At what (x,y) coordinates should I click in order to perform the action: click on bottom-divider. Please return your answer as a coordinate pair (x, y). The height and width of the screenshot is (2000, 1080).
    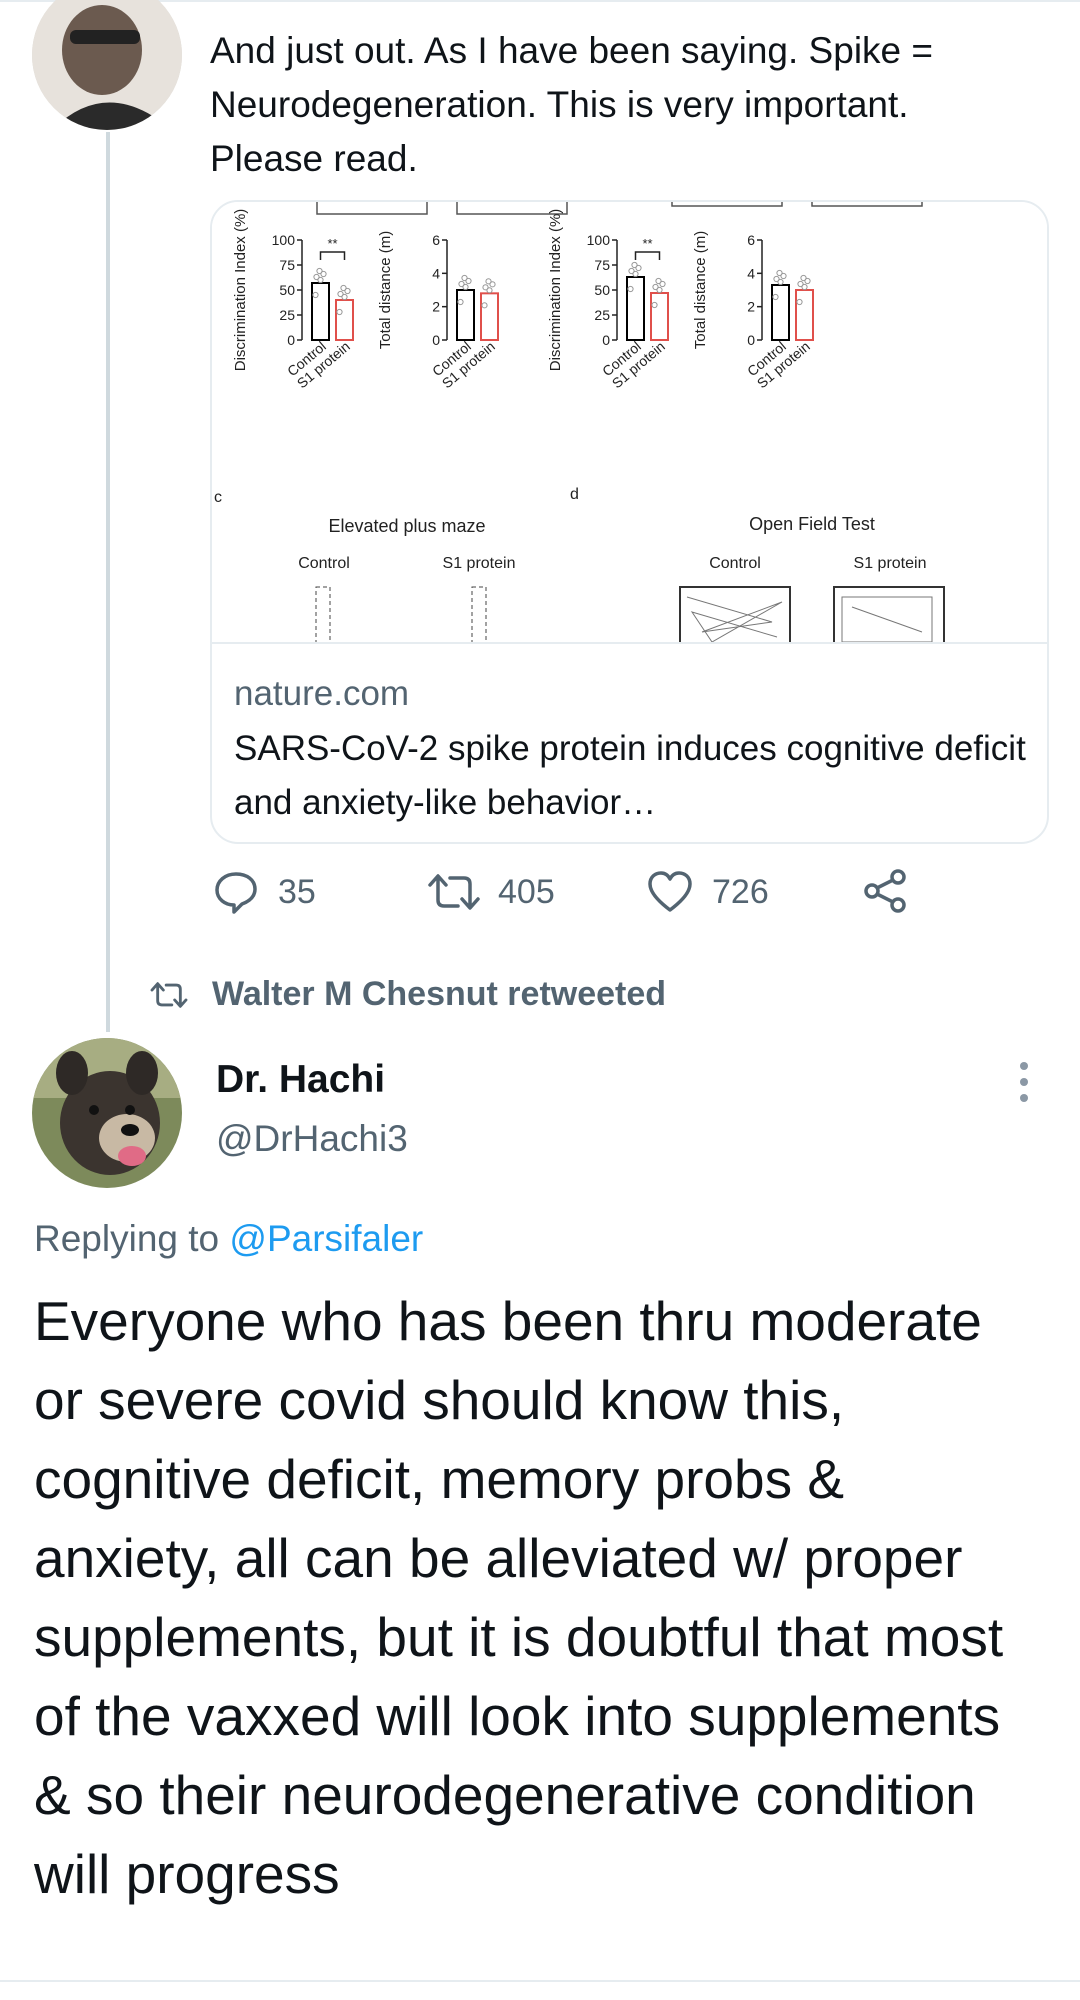
    Looking at the image, I should click on (540, 1981).